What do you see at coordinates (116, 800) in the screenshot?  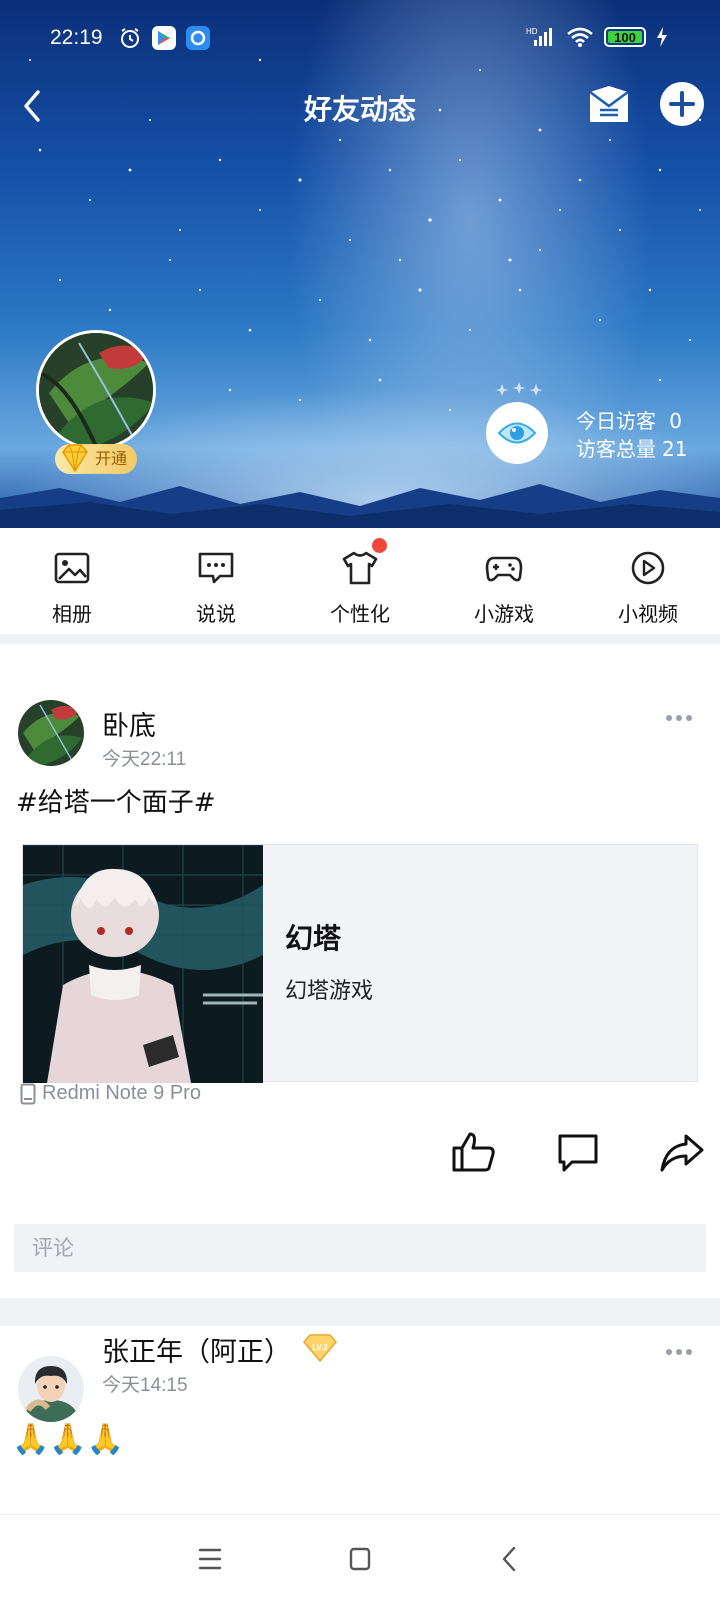 I see `post-text: #给塔一个面子#` at bounding box center [116, 800].